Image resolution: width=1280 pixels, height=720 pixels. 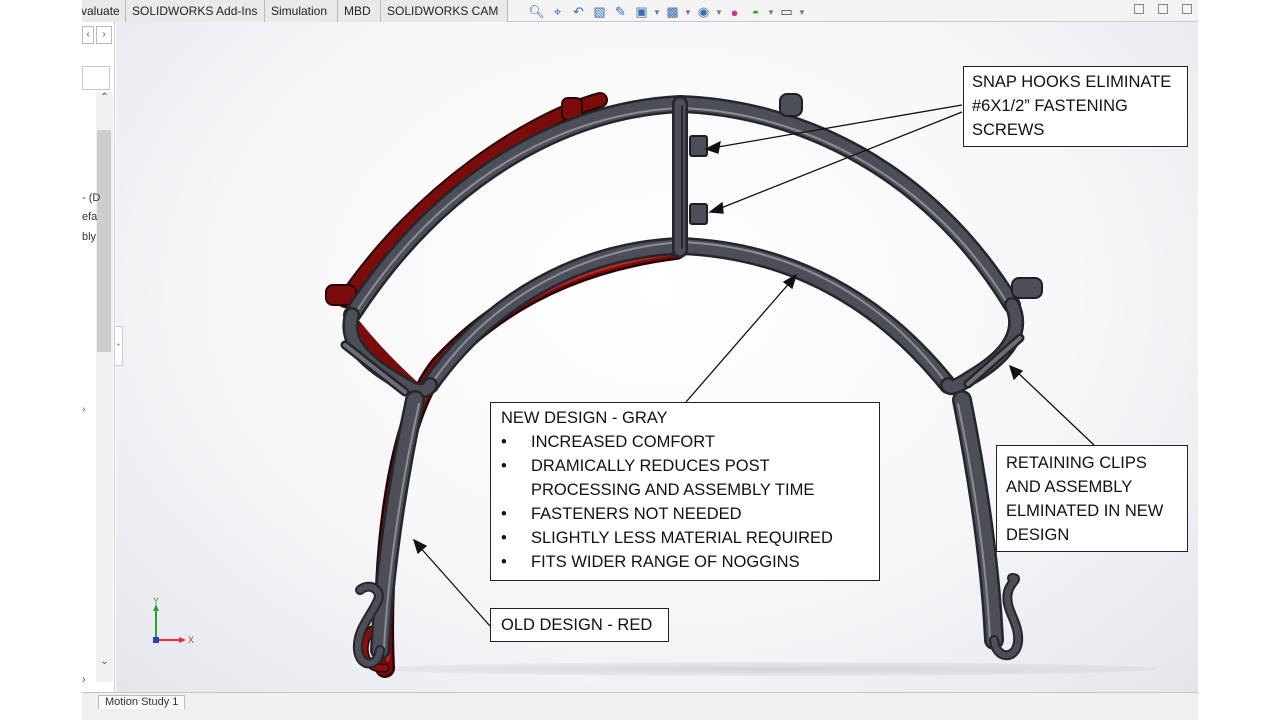 What do you see at coordinates (1050, 106) in the screenshot?
I see `callout-line: #6X1/2” FASTENING` at bounding box center [1050, 106].